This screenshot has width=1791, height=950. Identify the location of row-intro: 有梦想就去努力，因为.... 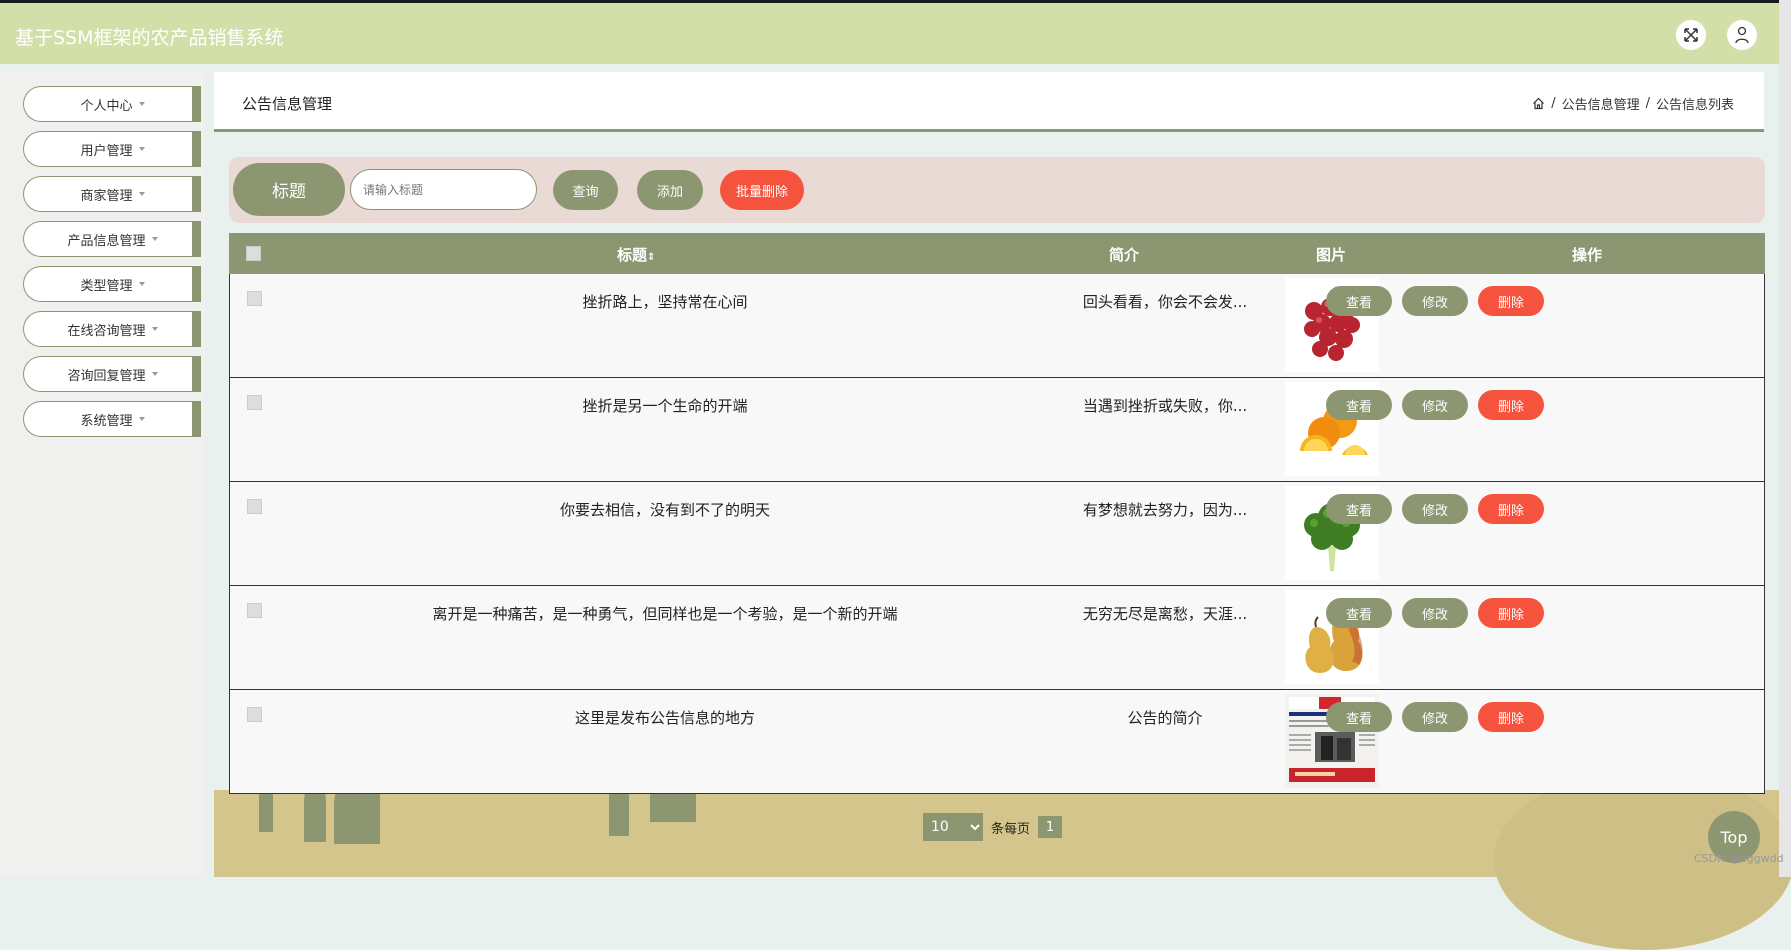
(1165, 510).